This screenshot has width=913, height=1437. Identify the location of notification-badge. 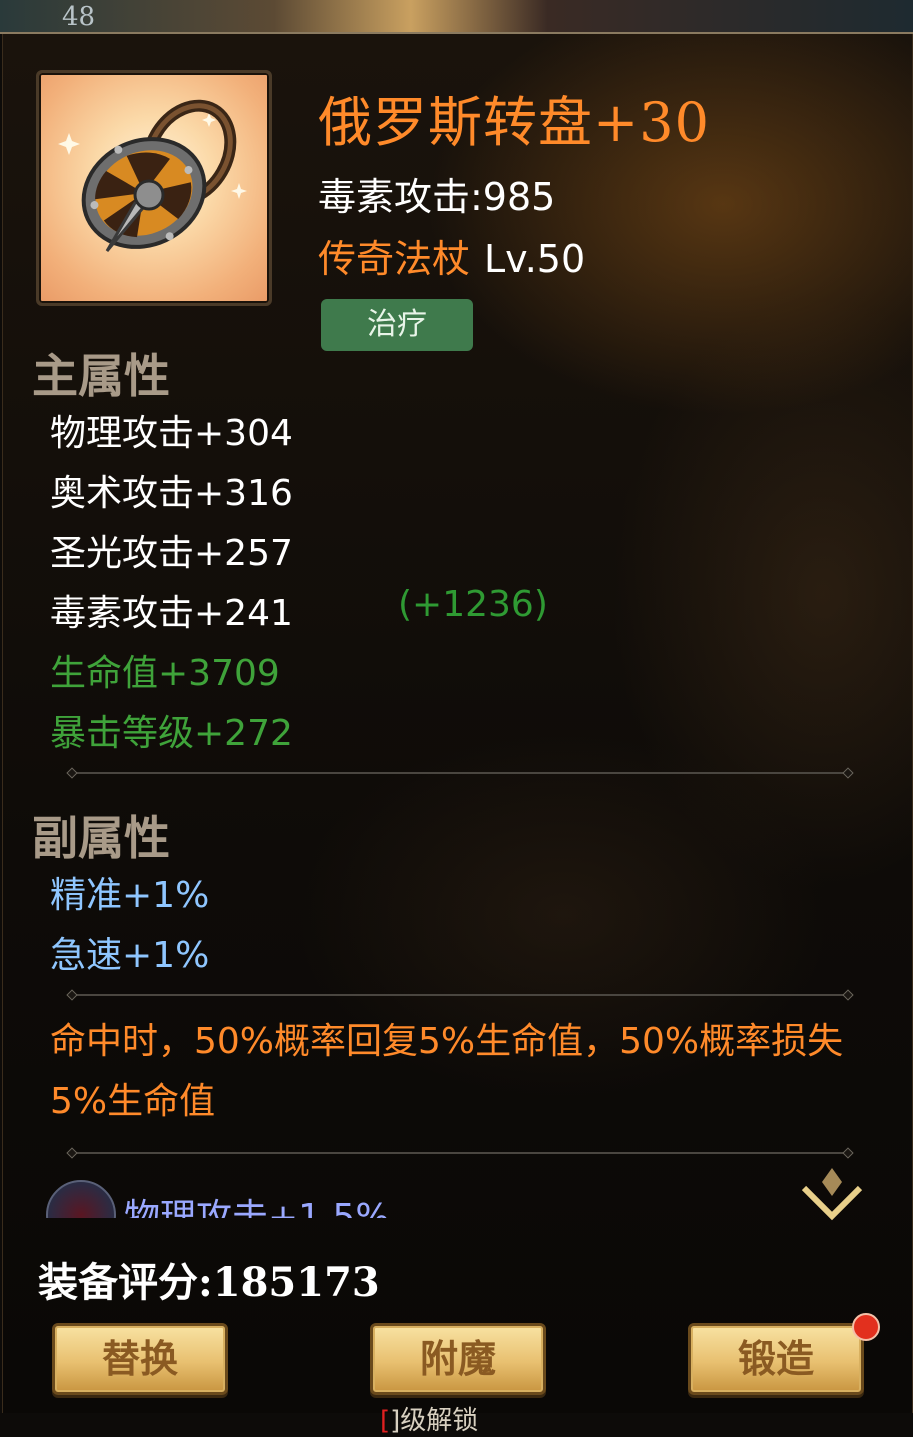
(866, 1327).